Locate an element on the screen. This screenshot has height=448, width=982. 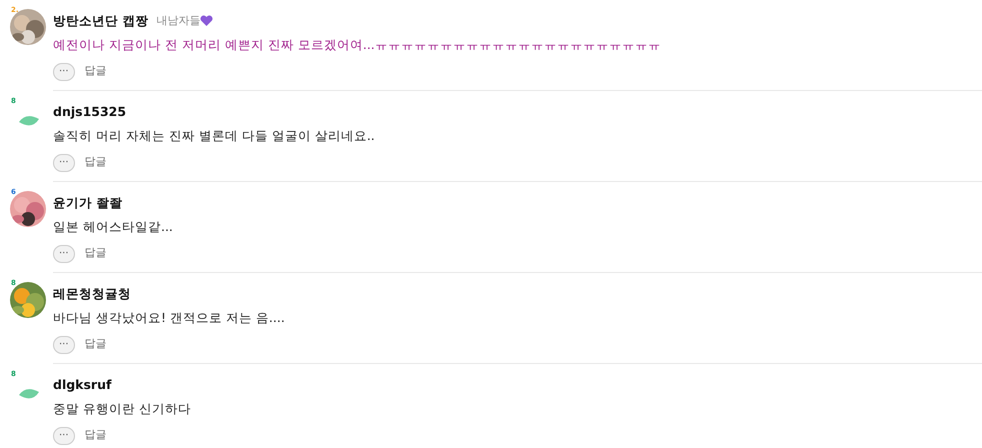
comment-text: 중말 유행이란 신기하다 is located at coordinates (122, 409).